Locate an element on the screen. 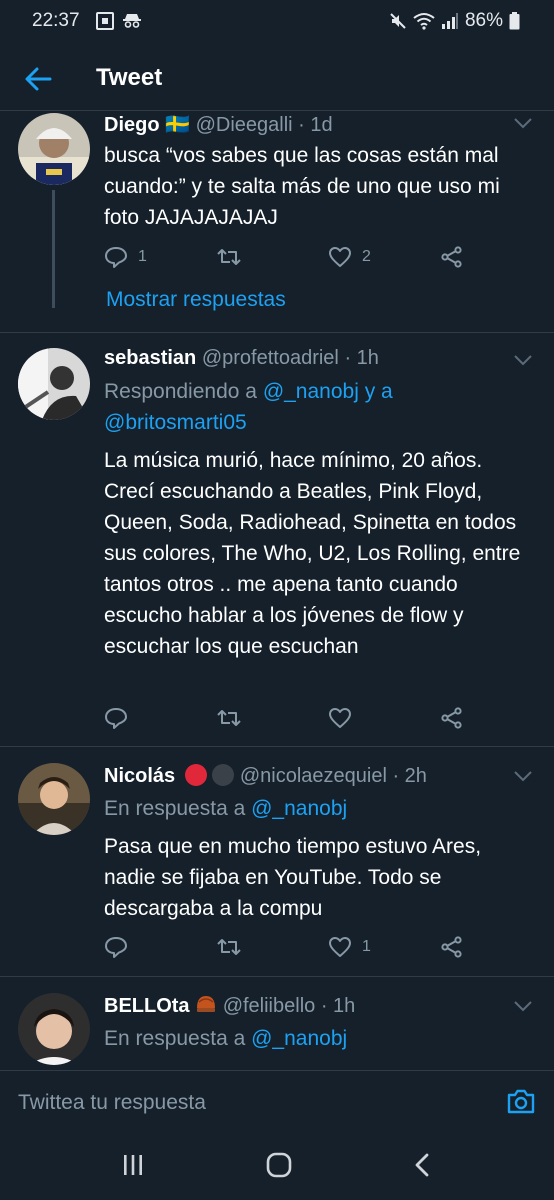 The image size is (554, 1200). recent-apps-icon is located at coordinates (133, 1165).